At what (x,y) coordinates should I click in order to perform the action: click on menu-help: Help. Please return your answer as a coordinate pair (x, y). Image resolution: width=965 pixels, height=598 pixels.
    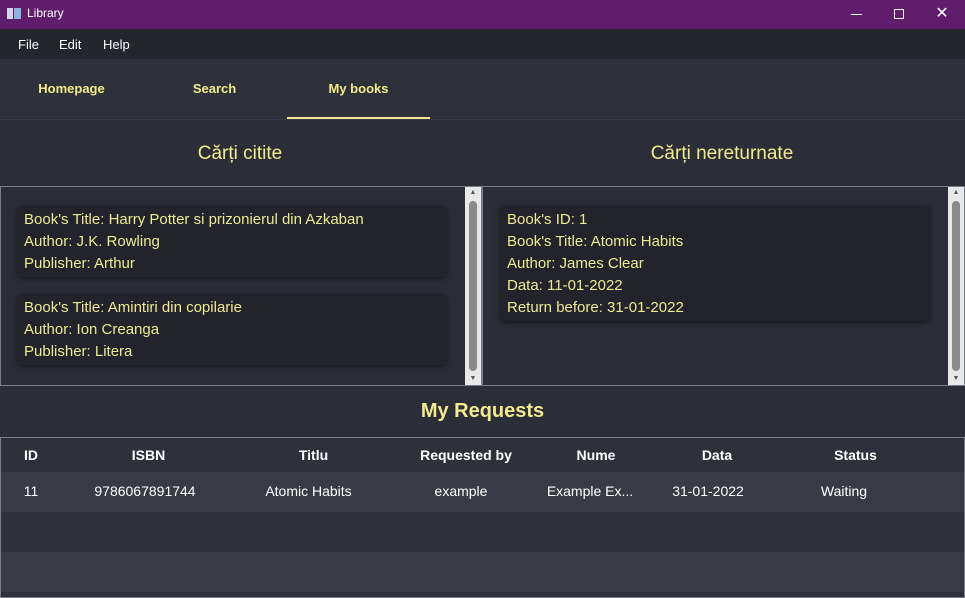
    Looking at the image, I should click on (116, 44).